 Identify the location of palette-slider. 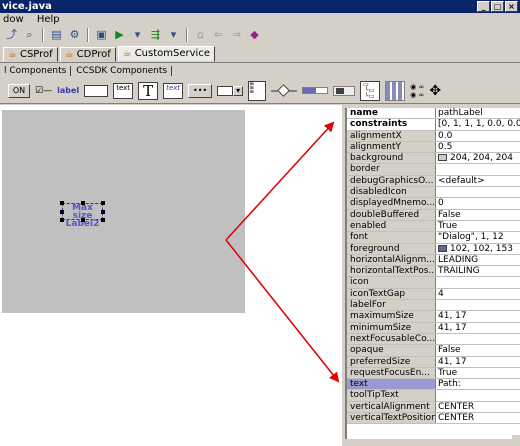
(284, 90).